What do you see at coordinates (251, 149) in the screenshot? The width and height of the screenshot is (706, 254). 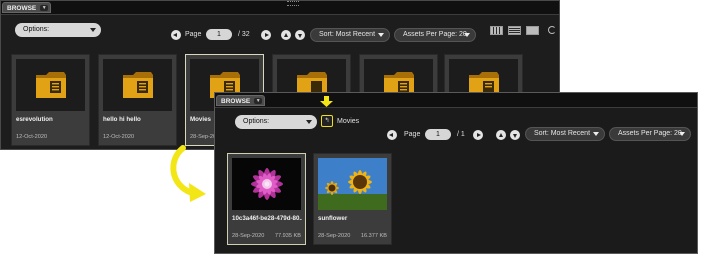 I see `annotation-layer` at bounding box center [251, 149].